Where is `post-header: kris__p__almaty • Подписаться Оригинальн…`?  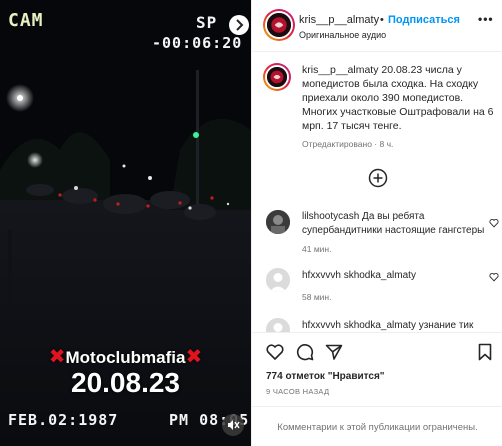
post-header: kris__p__almaty • Подписаться Оригинальн… is located at coordinates (377, 26).